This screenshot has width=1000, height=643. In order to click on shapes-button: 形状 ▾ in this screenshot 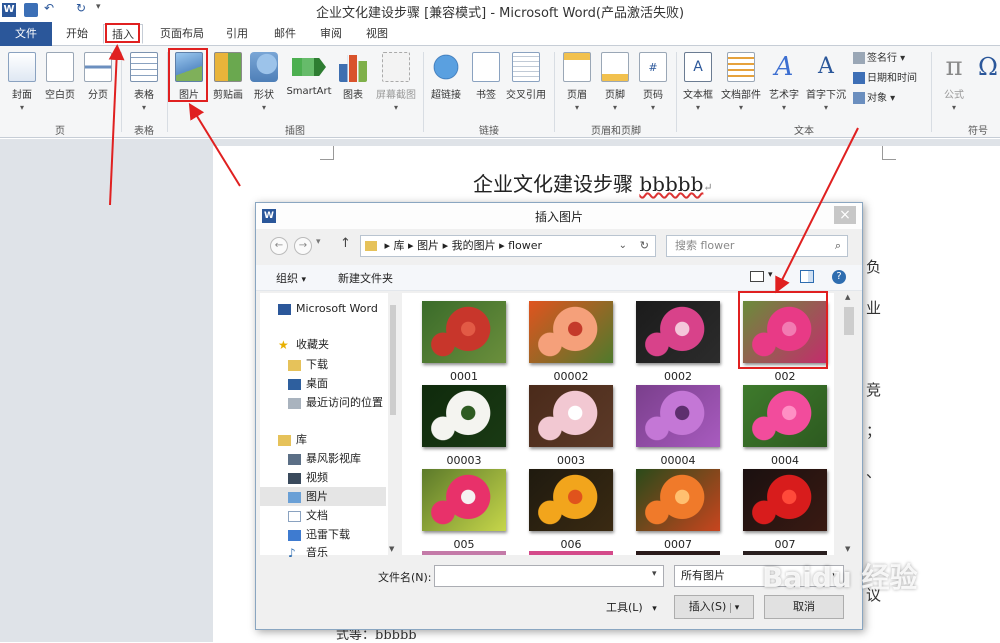, I will do `click(264, 81)`.